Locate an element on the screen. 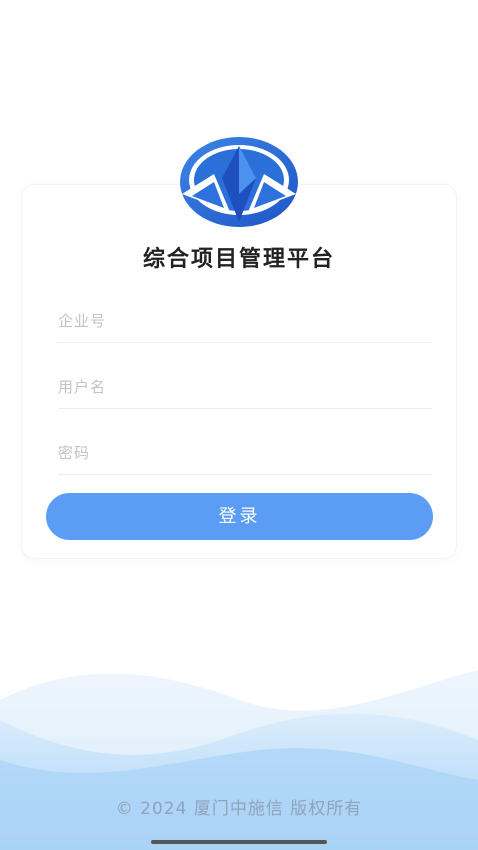 The width and height of the screenshot is (478, 850). username-input is located at coordinates (245, 387).